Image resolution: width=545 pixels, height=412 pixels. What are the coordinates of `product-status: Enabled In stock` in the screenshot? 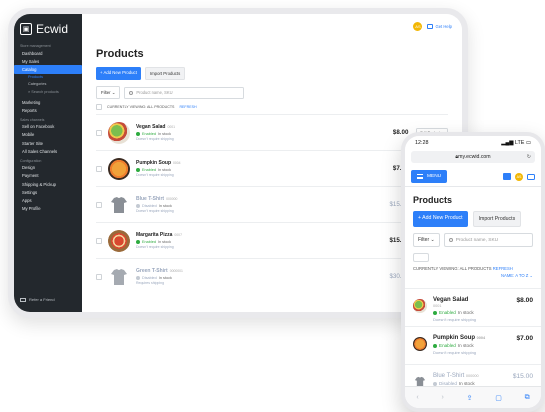 It's located at (474, 312).